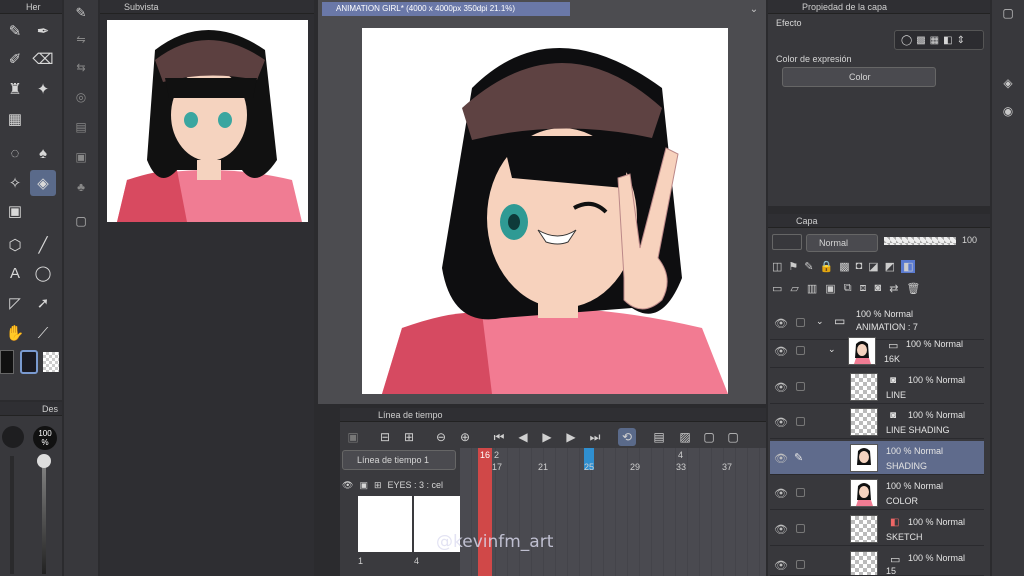 The width and height of the screenshot is (1024, 576). What do you see at coordinates (873, 266) in the screenshot?
I see `ruler-layer-icon: ◪` at bounding box center [873, 266].